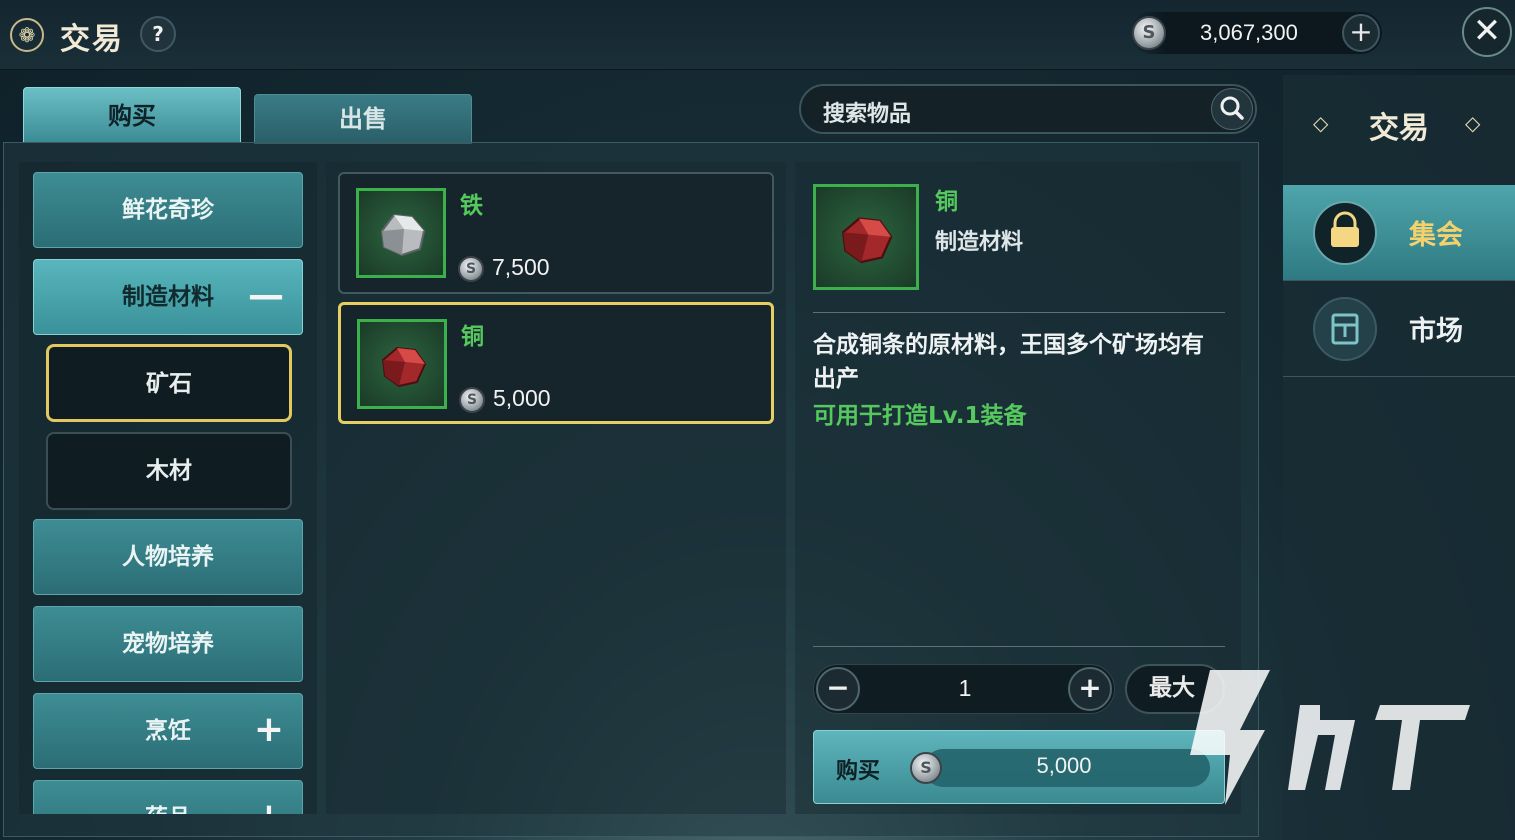  Describe the element at coordinates (1436, 235) in the screenshot. I see `side-nav-label: 集会` at that location.